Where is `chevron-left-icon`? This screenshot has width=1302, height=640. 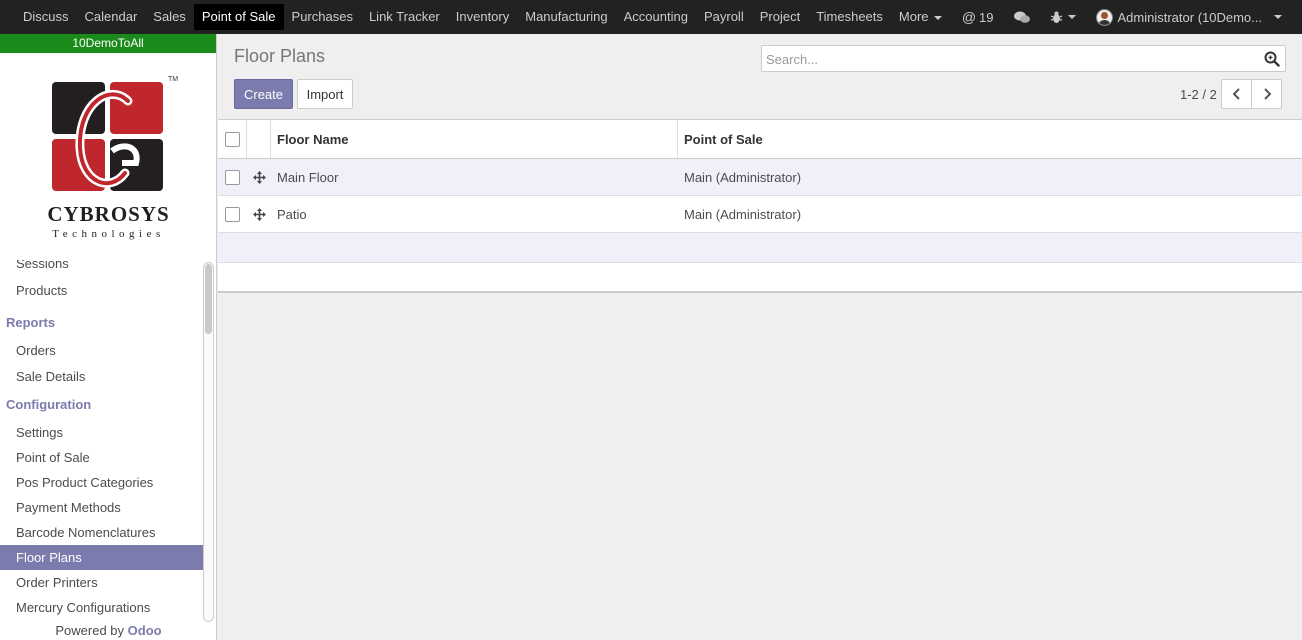
chevron-left-icon is located at coordinates (1236, 94).